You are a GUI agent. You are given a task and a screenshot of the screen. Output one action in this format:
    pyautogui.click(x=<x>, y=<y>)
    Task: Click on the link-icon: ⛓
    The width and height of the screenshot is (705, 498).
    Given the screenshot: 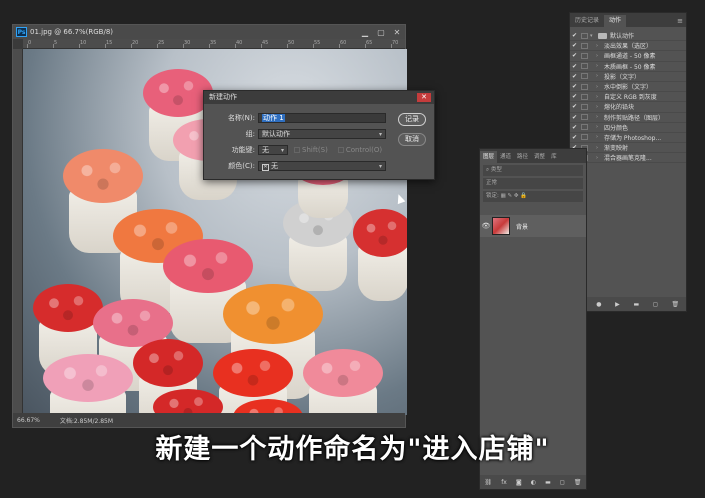 What is the action you would take?
    pyautogui.click(x=489, y=482)
    